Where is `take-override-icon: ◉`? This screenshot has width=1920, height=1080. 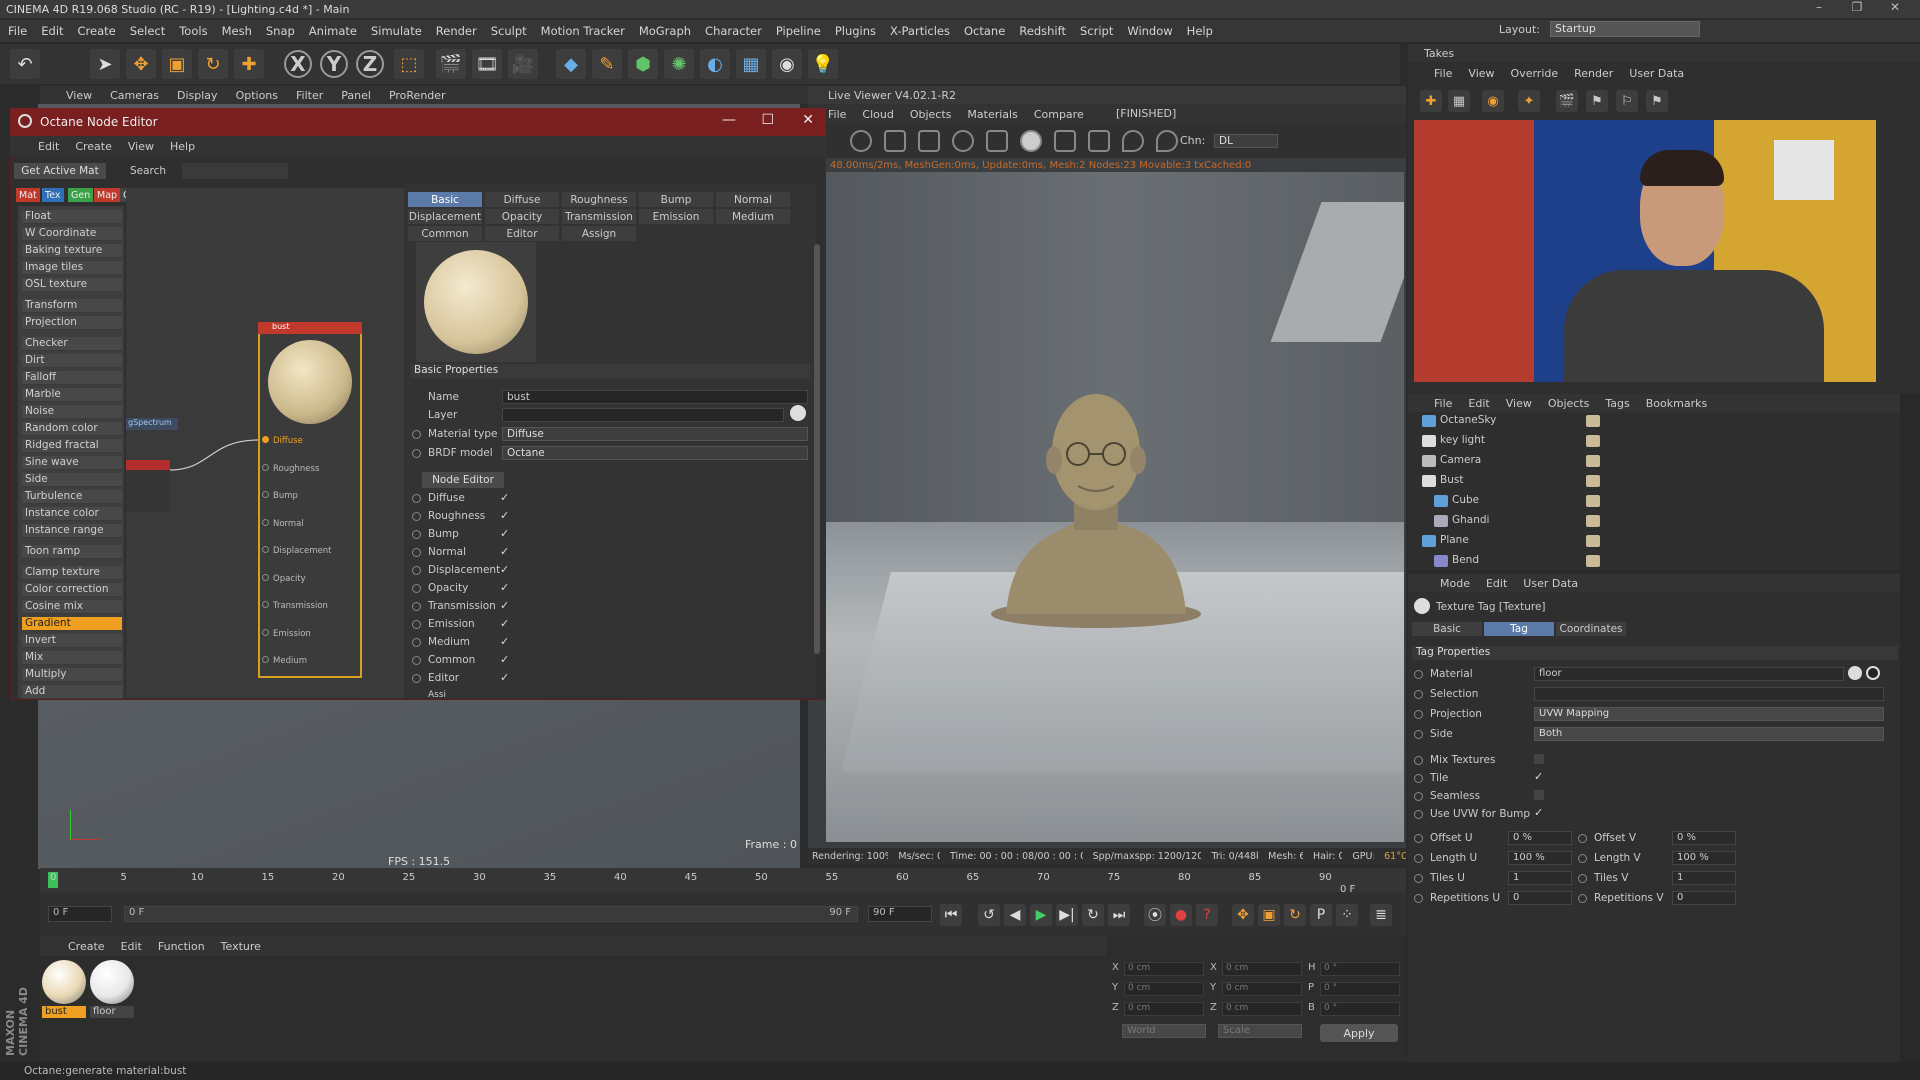
take-override-icon: ◉ is located at coordinates (1493, 101).